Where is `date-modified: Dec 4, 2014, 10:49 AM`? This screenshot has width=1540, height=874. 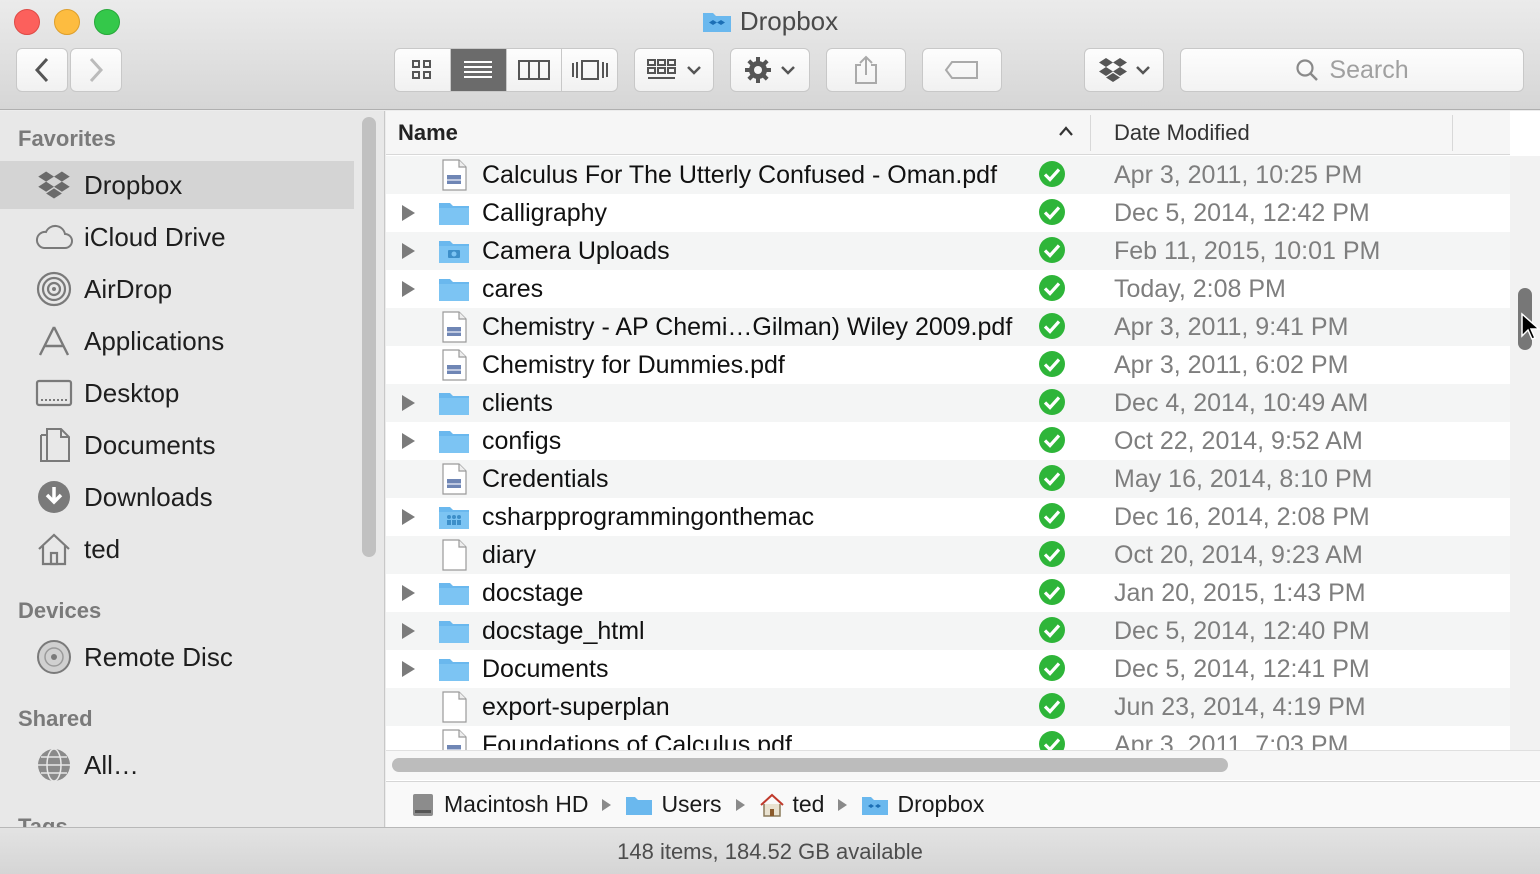
date-modified: Dec 4, 2014, 10:49 AM is located at coordinates (1241, 403).